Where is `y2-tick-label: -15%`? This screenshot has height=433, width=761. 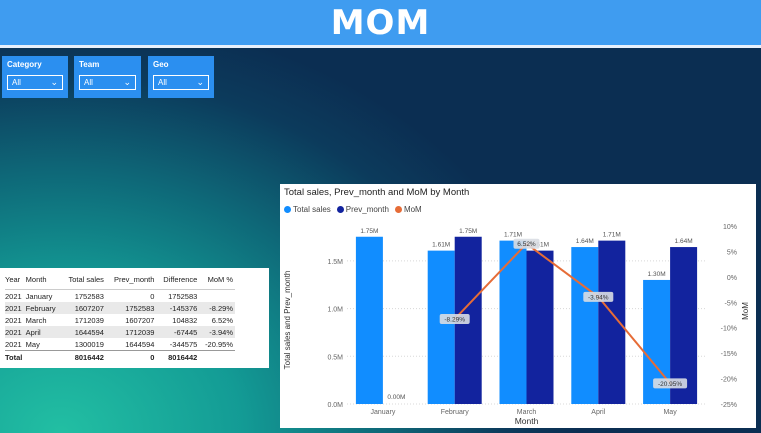
y2-tick-label: -15% is located at coordinates (729, 354).